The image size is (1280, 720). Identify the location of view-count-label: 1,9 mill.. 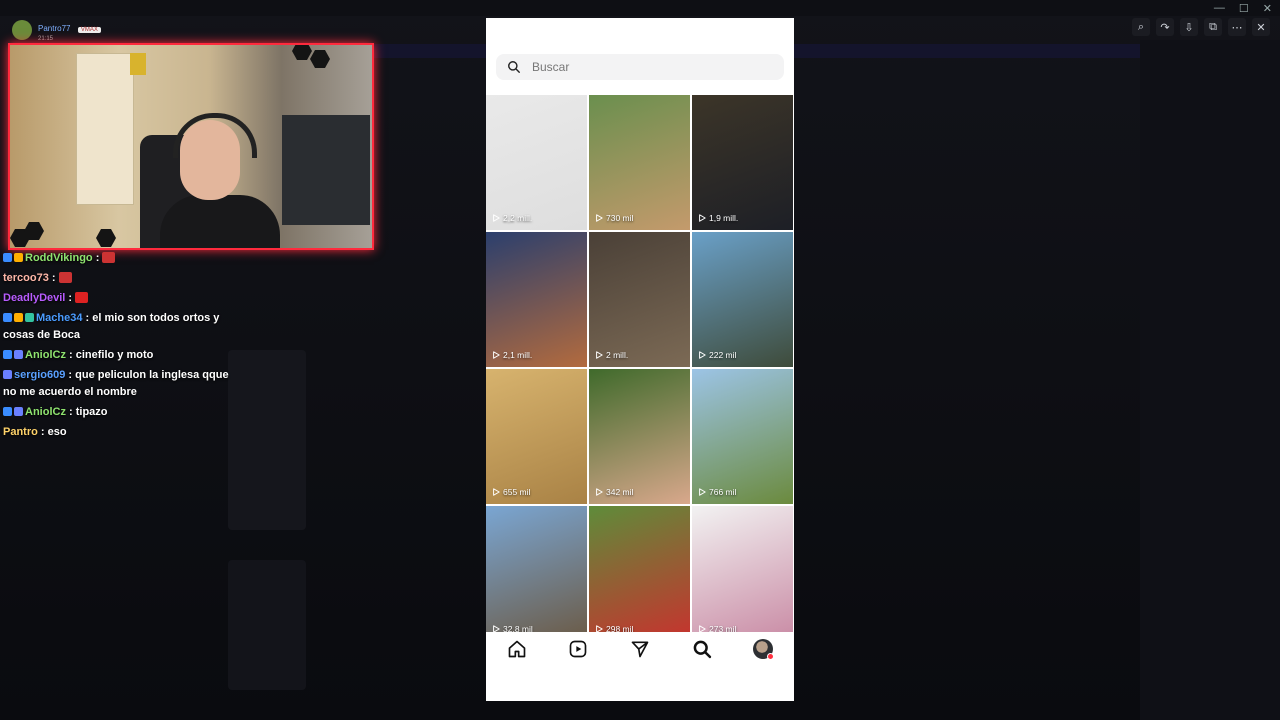
(724, 218).